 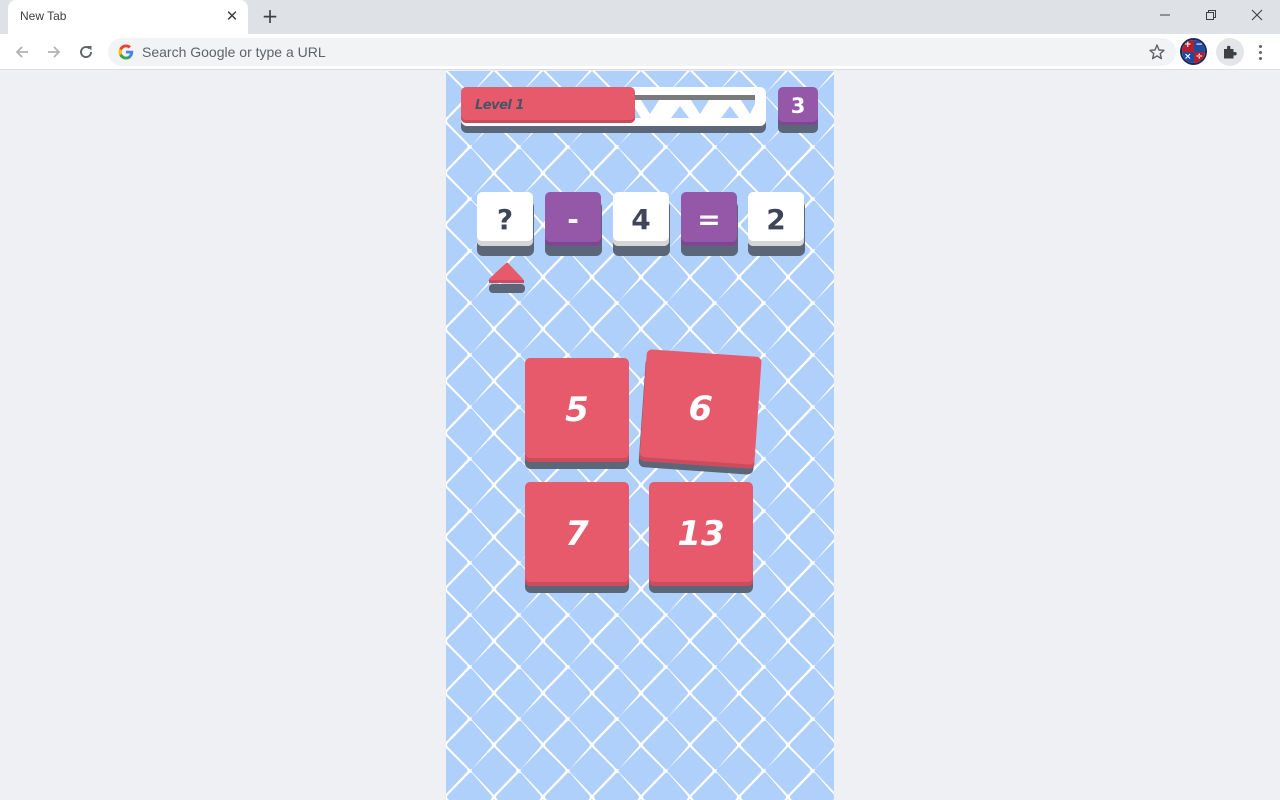 I want to click on number-card-lifted: 6, so click(x=700, y=409).